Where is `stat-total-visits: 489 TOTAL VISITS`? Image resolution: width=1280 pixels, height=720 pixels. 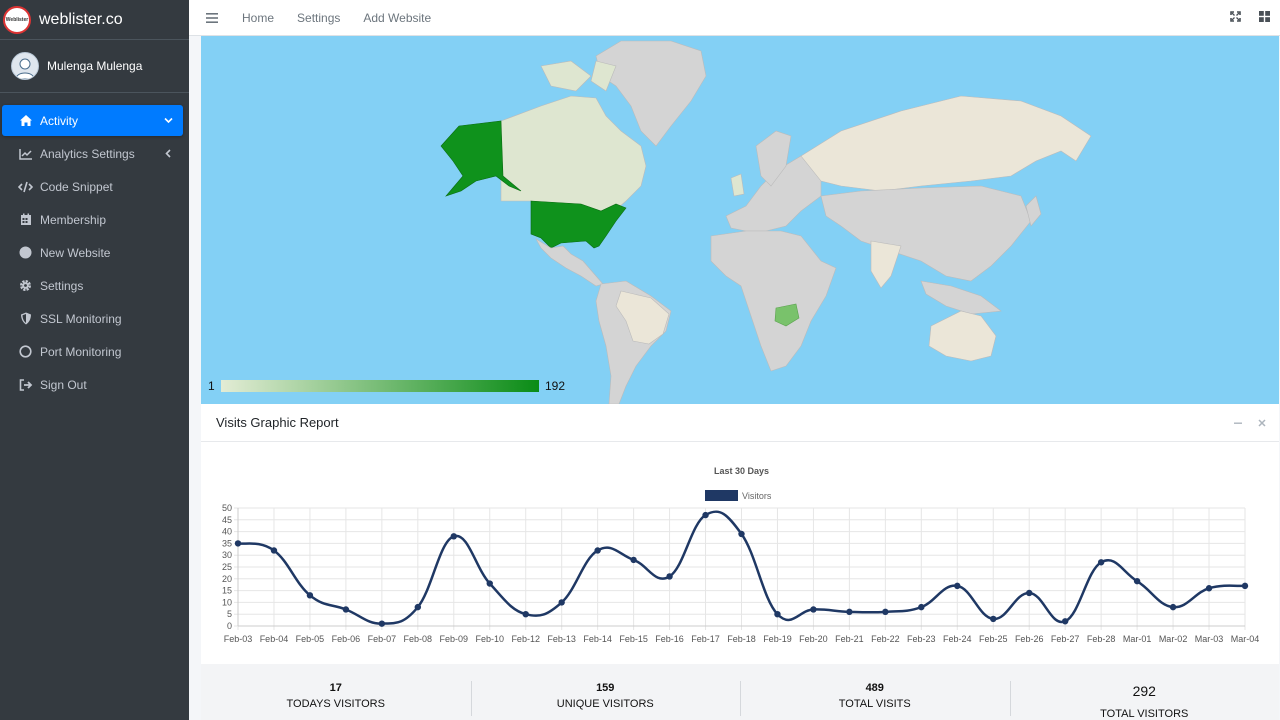 stat-total-visits: 489 TOTAL VISITS is located at coordinates (875, 692).